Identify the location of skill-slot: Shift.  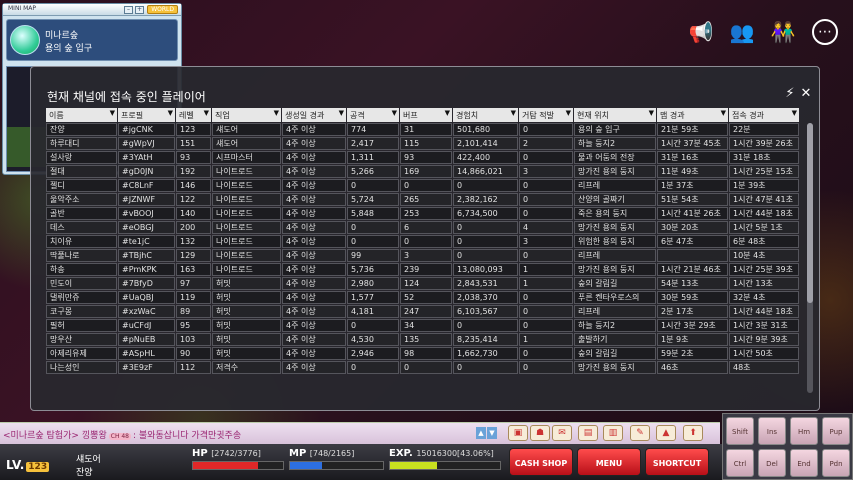
(740, 431).